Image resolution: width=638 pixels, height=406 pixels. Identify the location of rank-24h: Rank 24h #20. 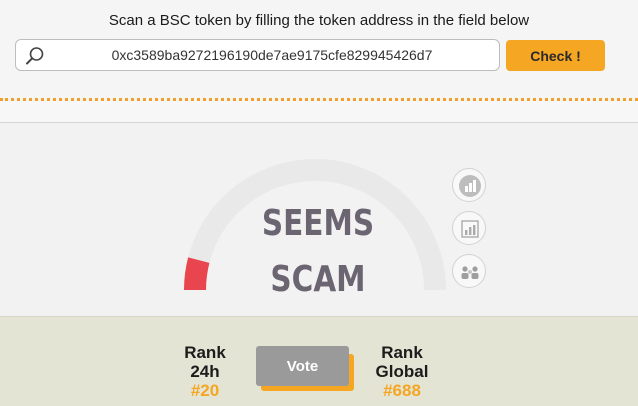
(205, 371).